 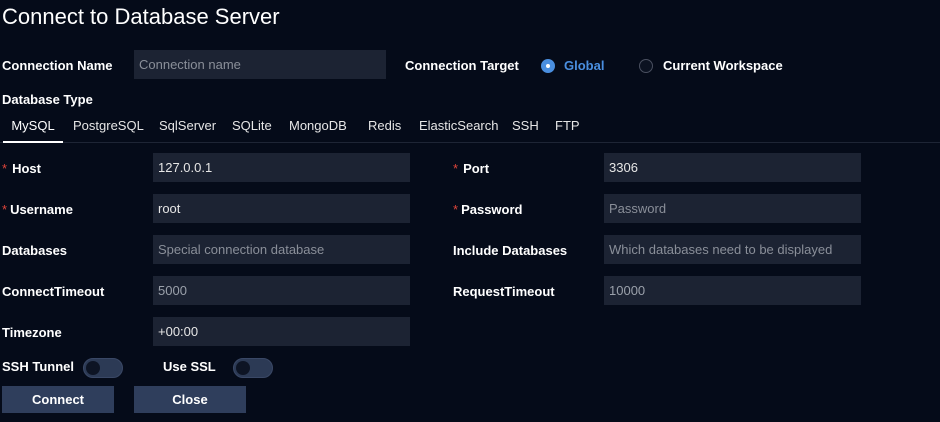 I want to click on tab-mysql: MySQL, so click(x=33, y=128).